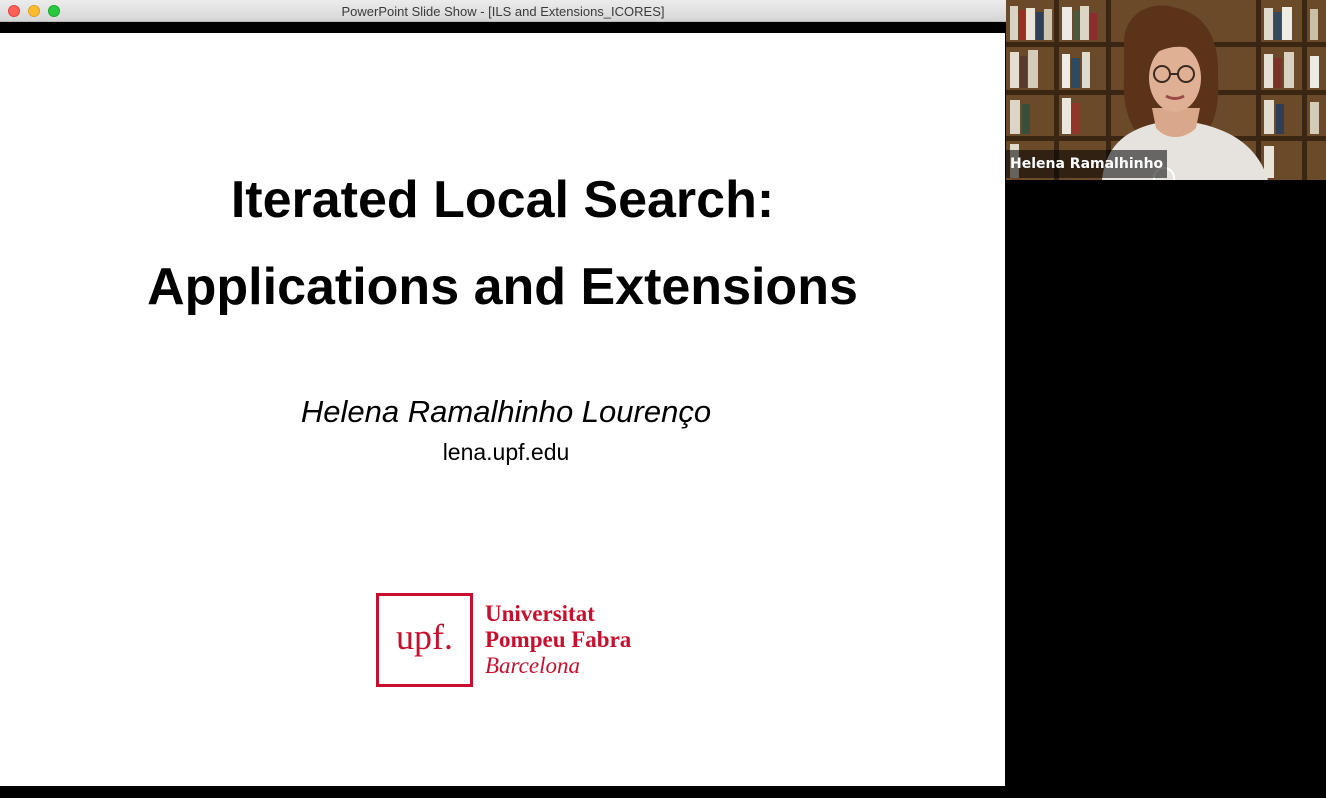  I want to click on slide-title-line2: Applications and Extensions, so click(502, 287).